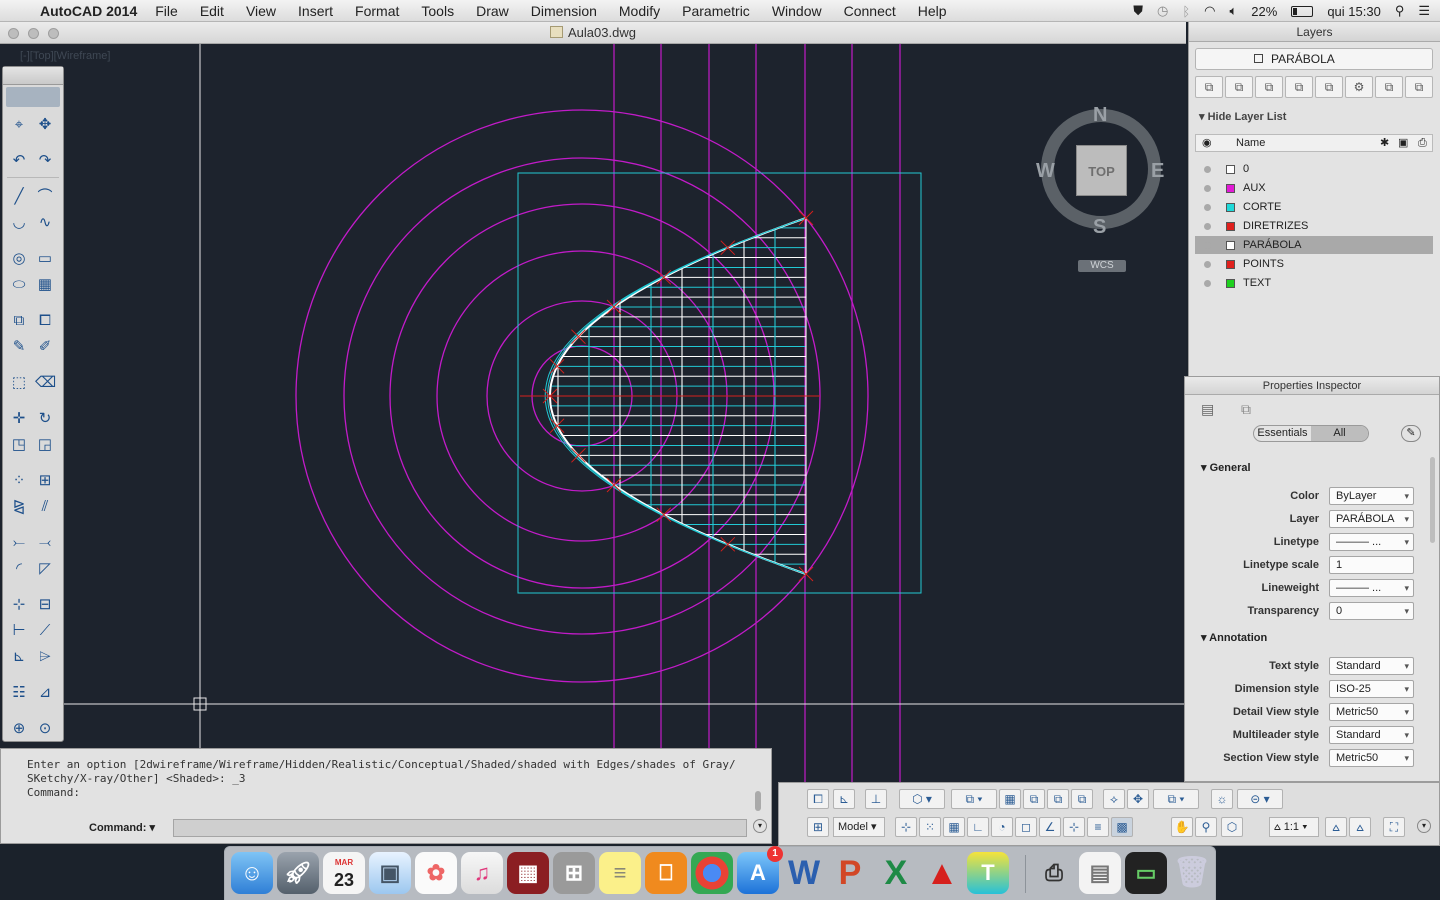  What do you see at coordinates (1432, 500) in the screenshot?
I see `properties-scrollbar` at bounding box center [1432, 500].